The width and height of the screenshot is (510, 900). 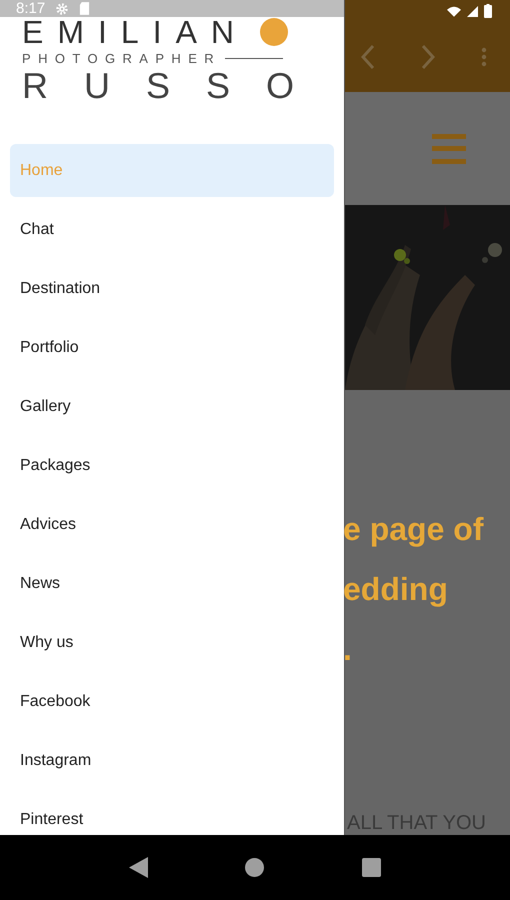 What do you see at coordinates (172, 701) in the screenshot?
I see `menu-item: Facebook` at bounding box center [172, 701].